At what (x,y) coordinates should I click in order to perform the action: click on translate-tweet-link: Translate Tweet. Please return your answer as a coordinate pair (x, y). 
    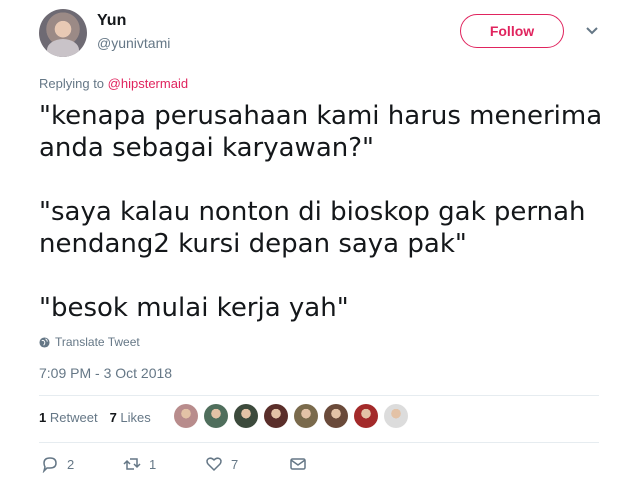
    Looking at the image, I should click on (89, 342).